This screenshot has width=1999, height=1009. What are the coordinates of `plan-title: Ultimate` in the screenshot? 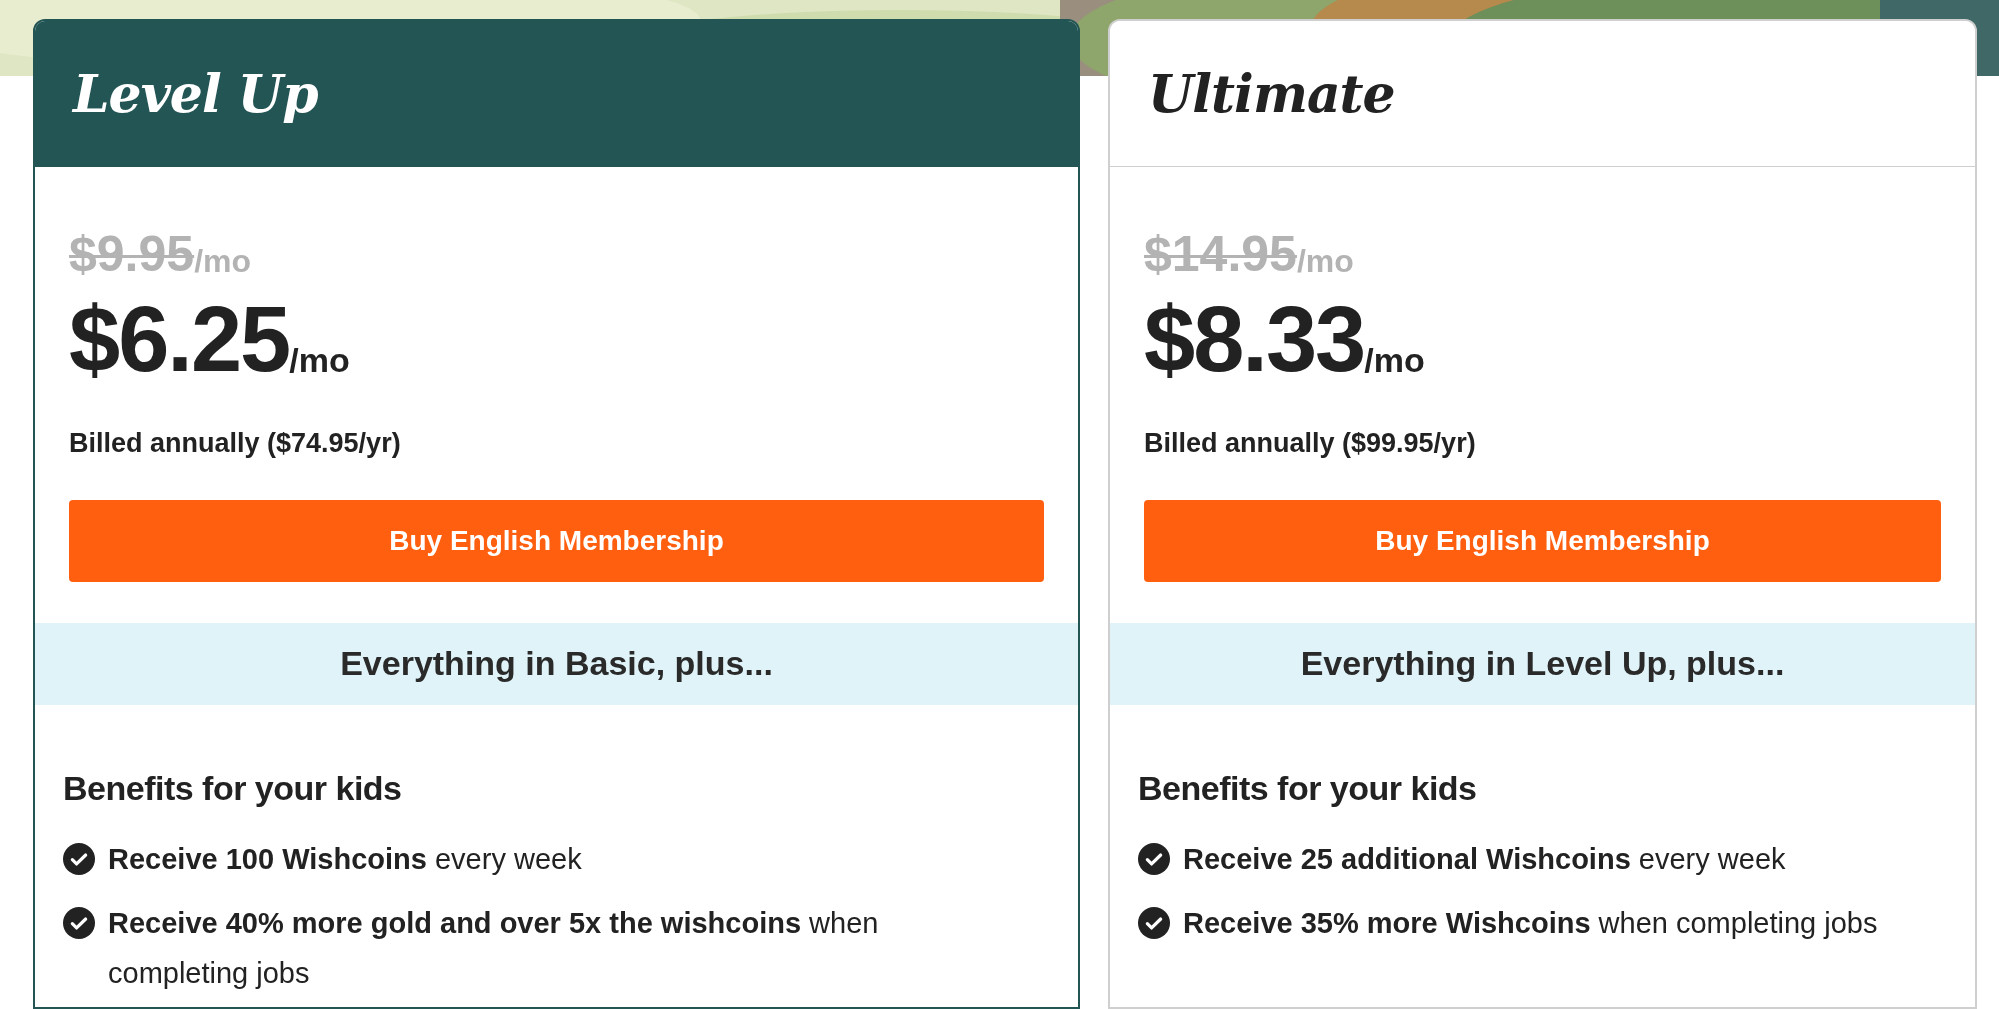 It's located at (1271, 93).